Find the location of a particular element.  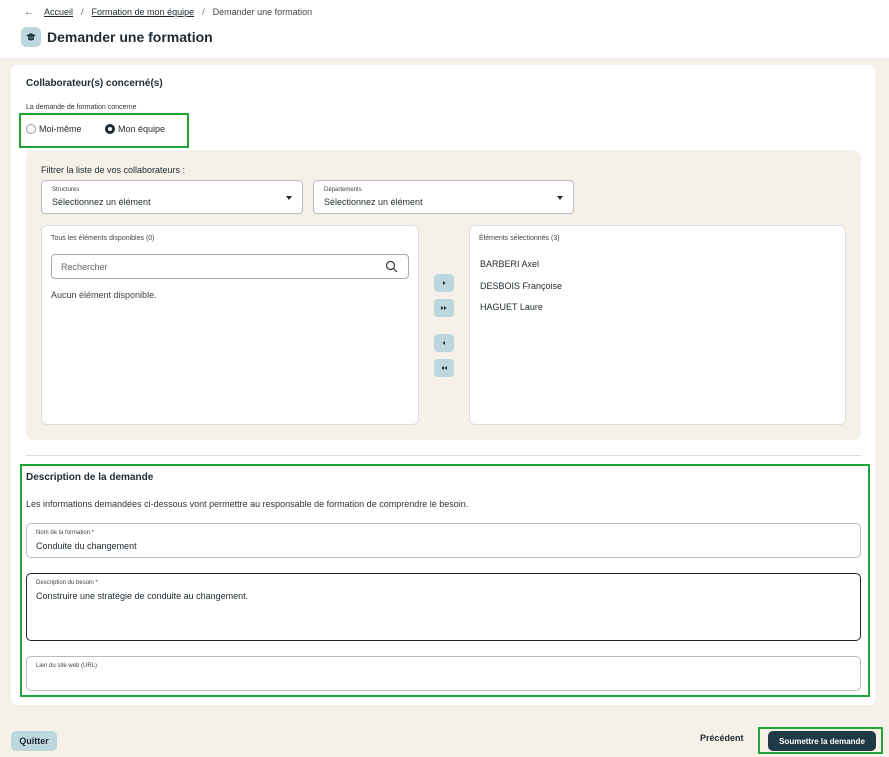

radio-moi-meme-label: Moi-même is located at coordinates (60, 129).